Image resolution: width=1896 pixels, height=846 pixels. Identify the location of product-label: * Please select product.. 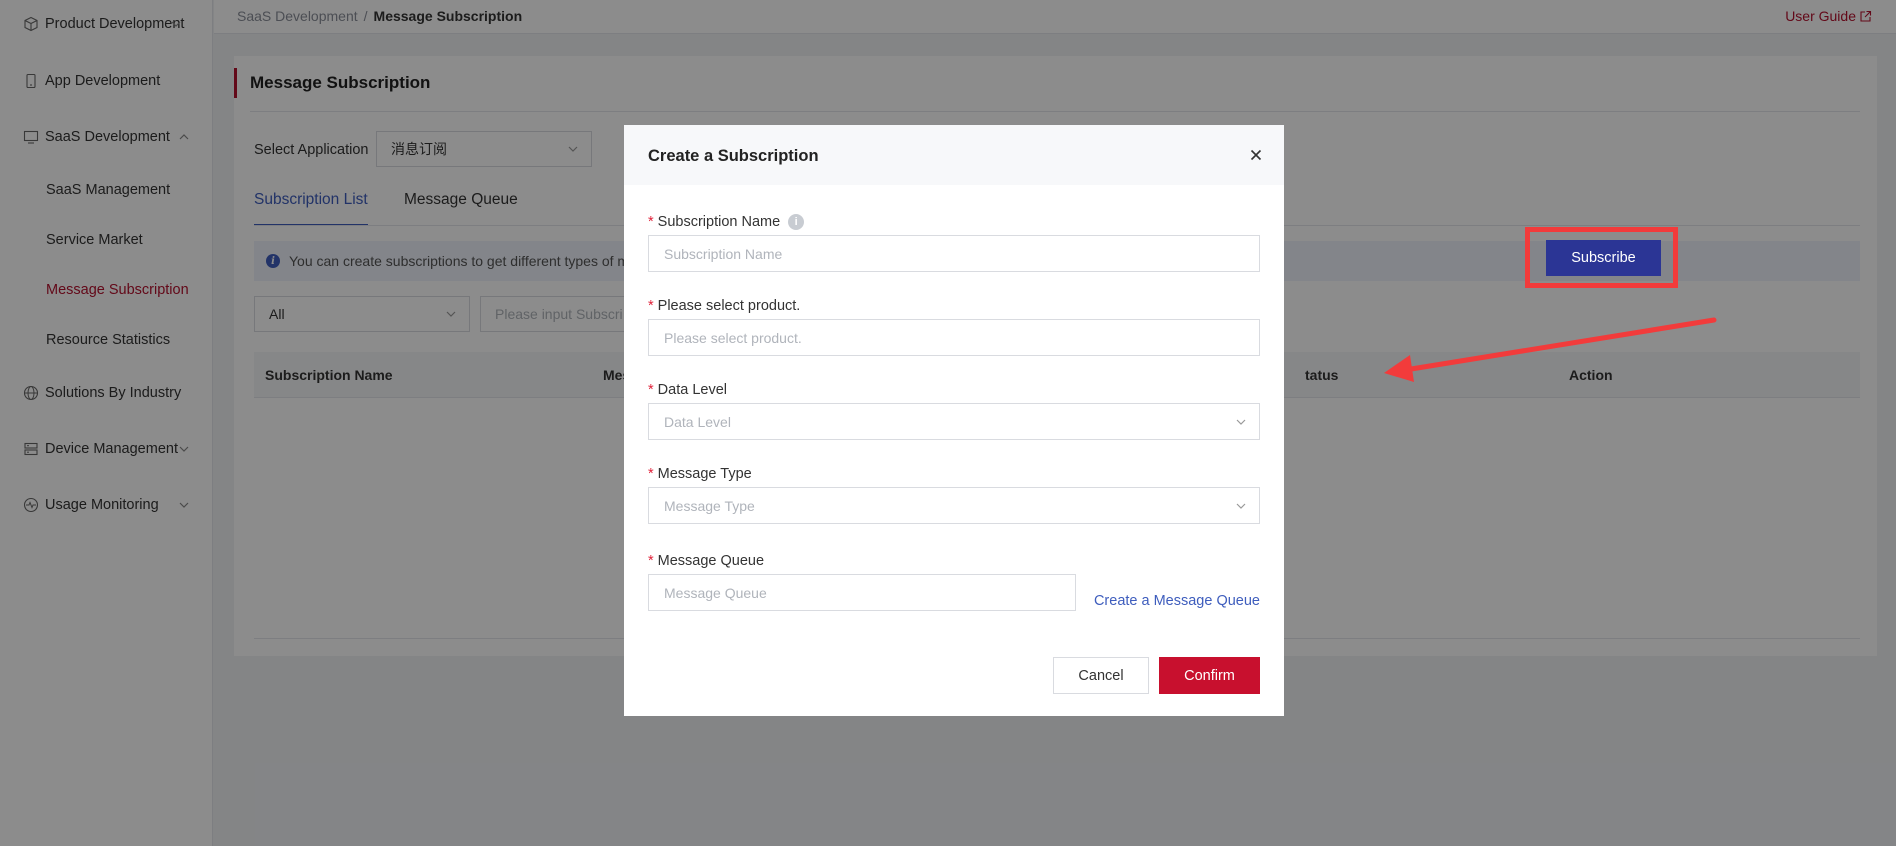
(724, 306).